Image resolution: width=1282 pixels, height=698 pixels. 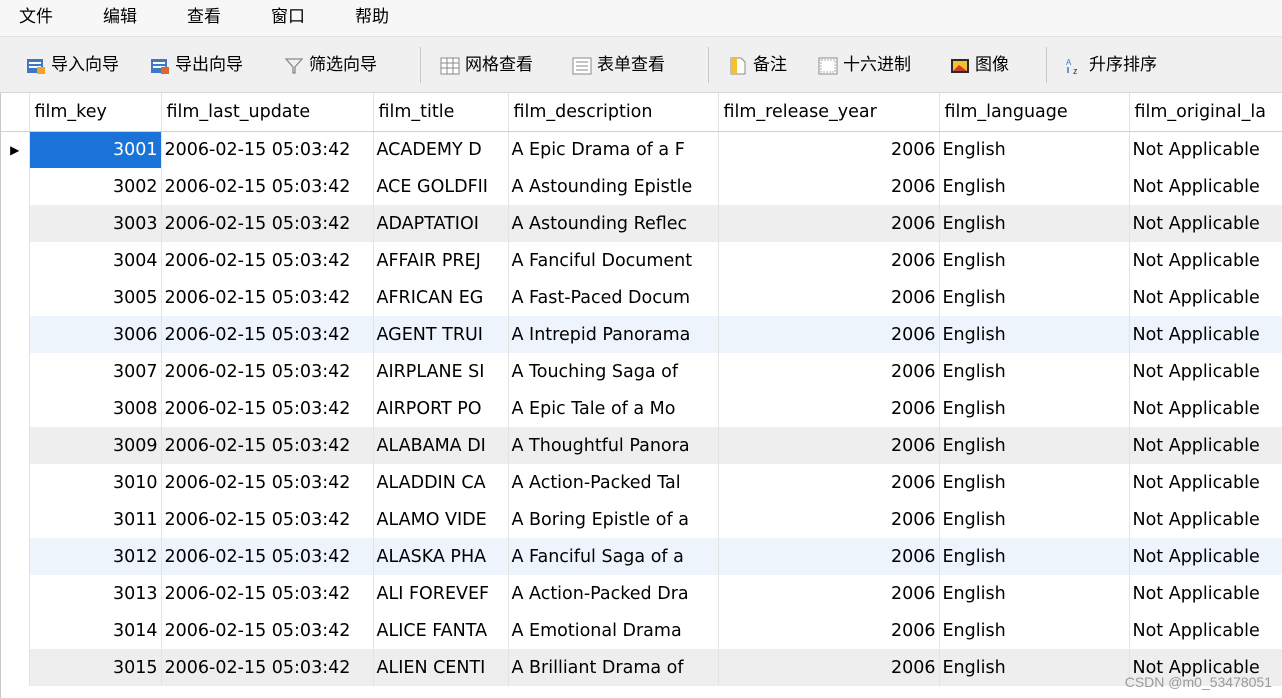 I want to click on row-header: ▶, so click(x=15, y=149).